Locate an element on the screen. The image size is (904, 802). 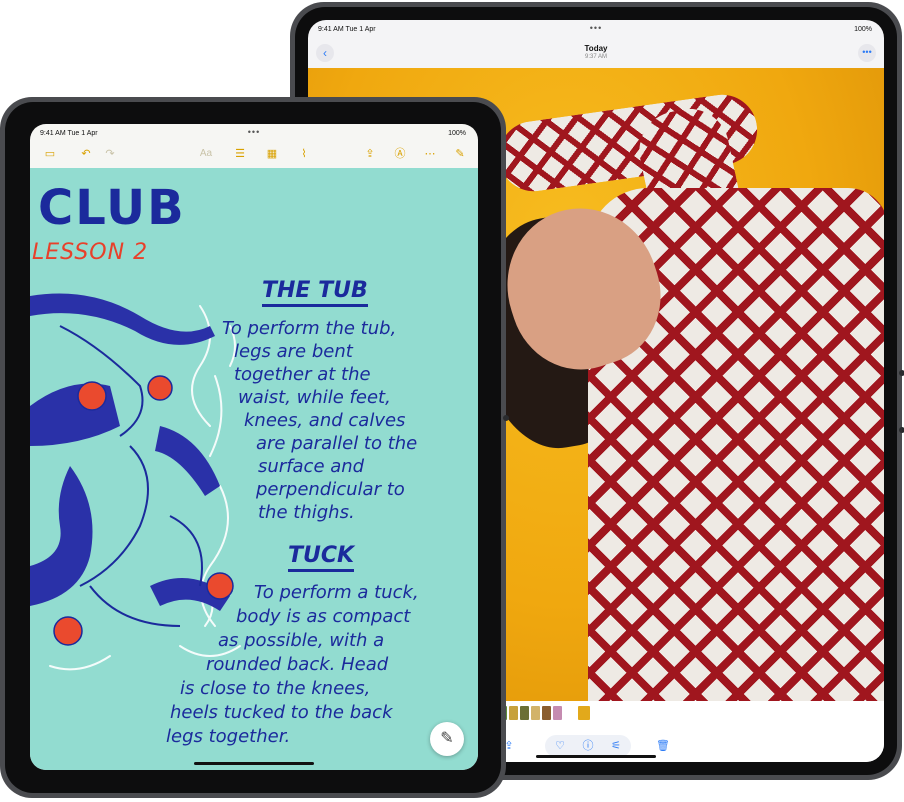
notes-toolbar: ▭ ↶ ↷ Aa ☰ ▦ ⌇ ⇪ Ⓐ ⋯ ✎ is located at coordinates (254, 154).